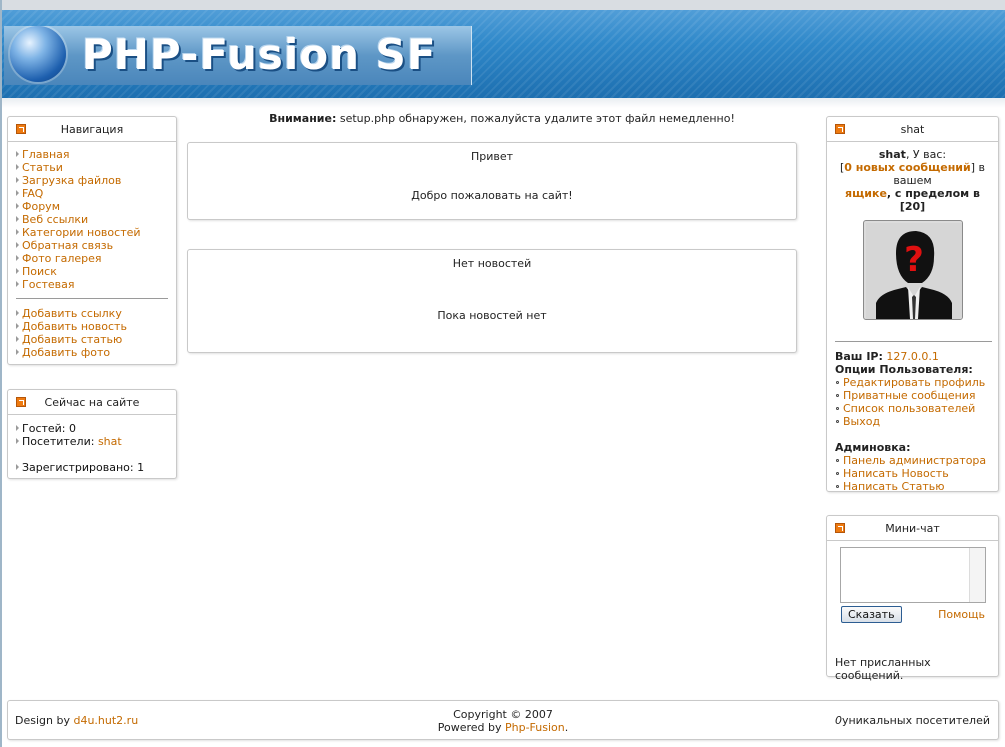 This screenshot has width=1005, height=747. Describe the element at coordinates (92, 339) in the screenshot. I see `nav-item-submit-article: Добавить статью` at that location.